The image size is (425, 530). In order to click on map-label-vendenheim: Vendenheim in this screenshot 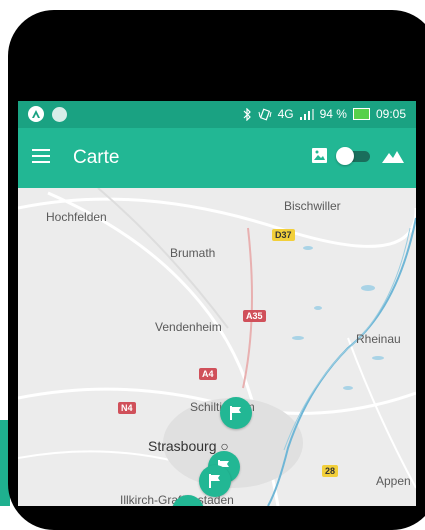, I will do `click(188, 327)`.